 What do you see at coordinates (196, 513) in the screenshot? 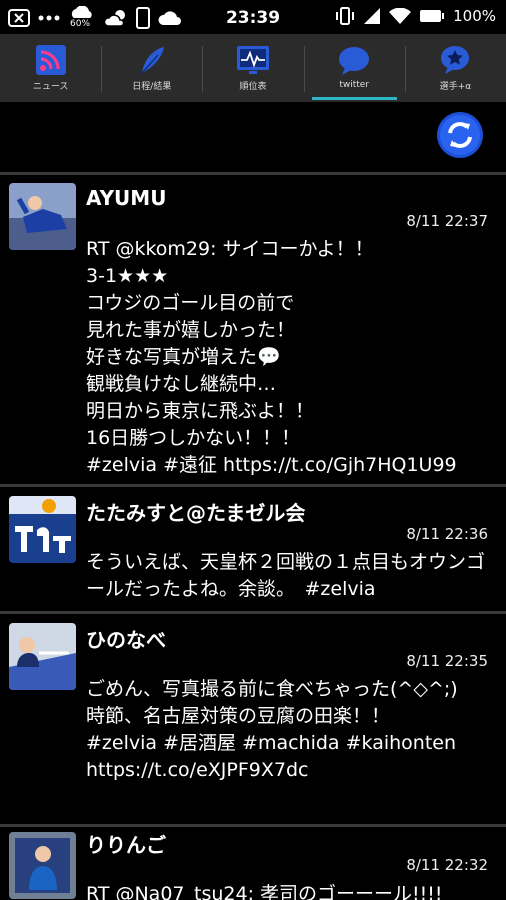
I see `tweet-author: たたみすと@たまゼル会` at bounding box center [196, 513].